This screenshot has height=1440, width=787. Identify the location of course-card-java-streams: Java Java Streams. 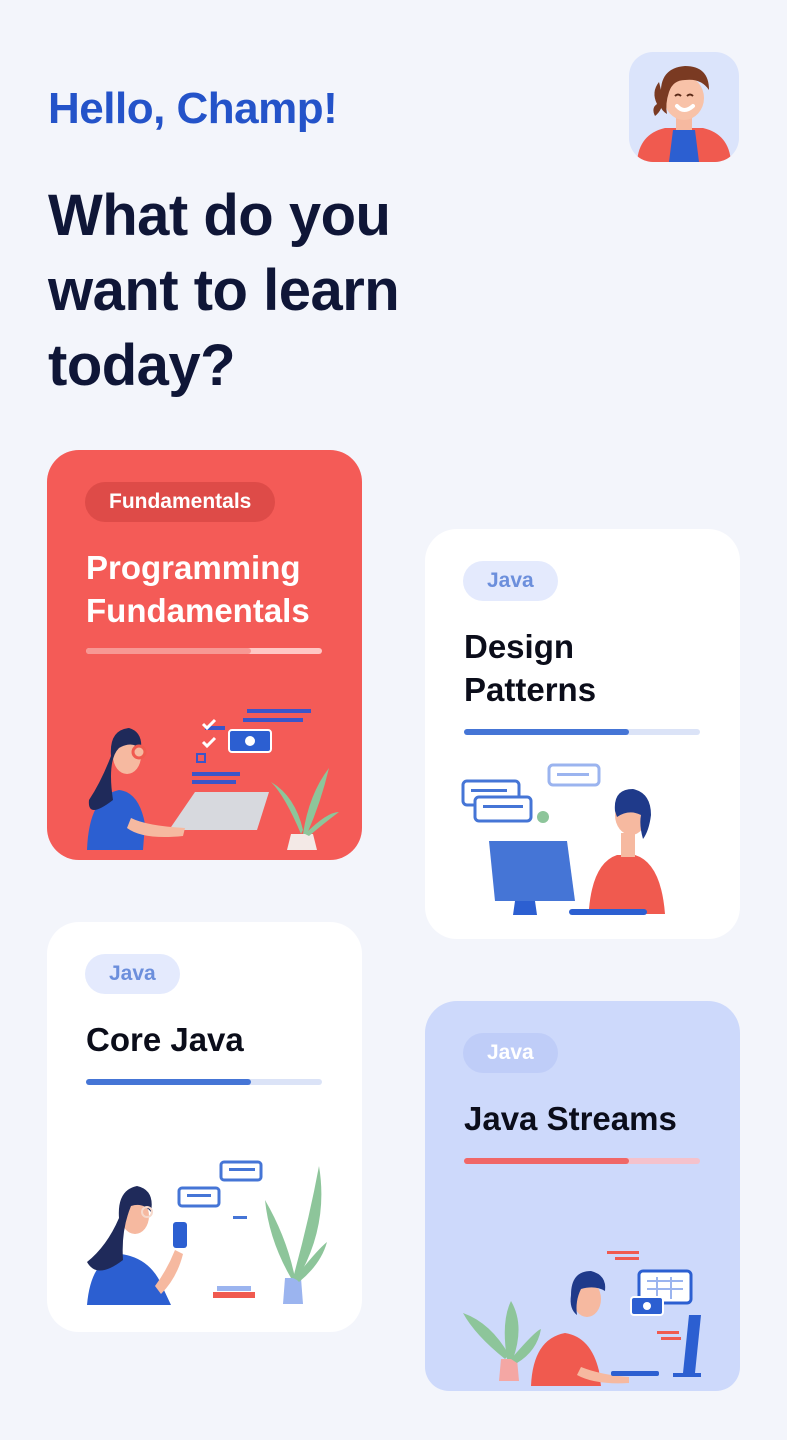
(582, 1196).